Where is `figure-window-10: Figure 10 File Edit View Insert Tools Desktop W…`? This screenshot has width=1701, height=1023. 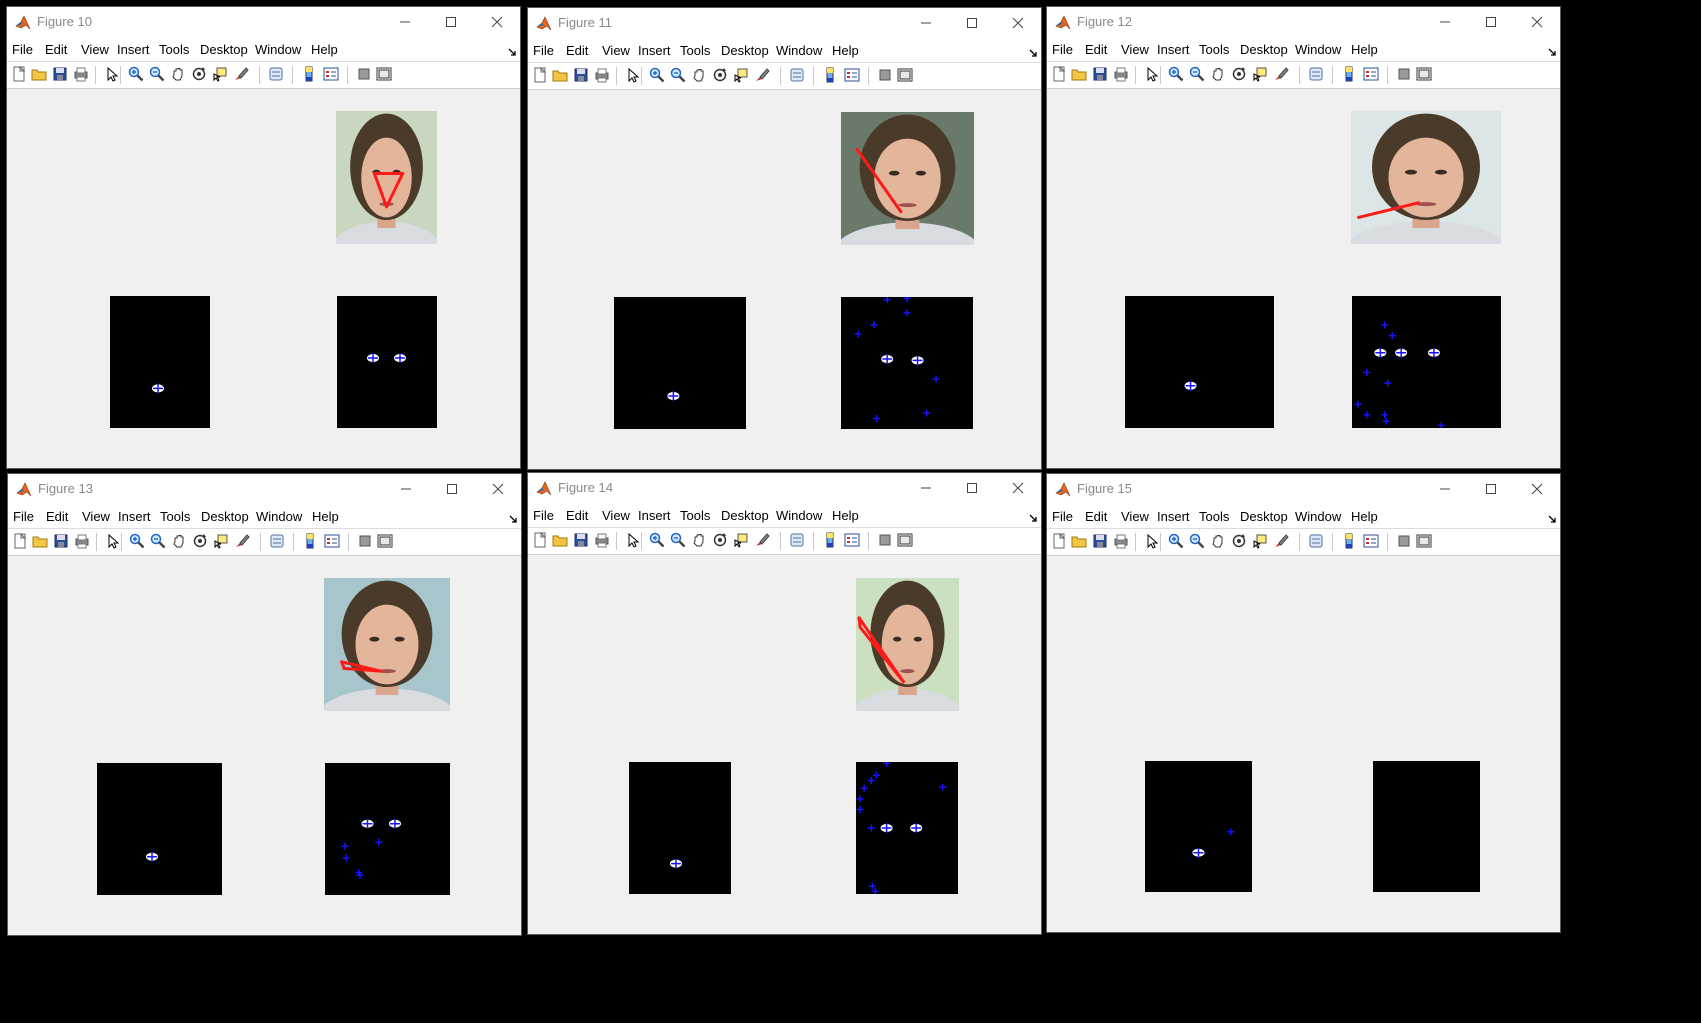 figure-window-10: Figure 10 File Edit View Insert Tools Desktop W… is located at coordinates (263, 237).